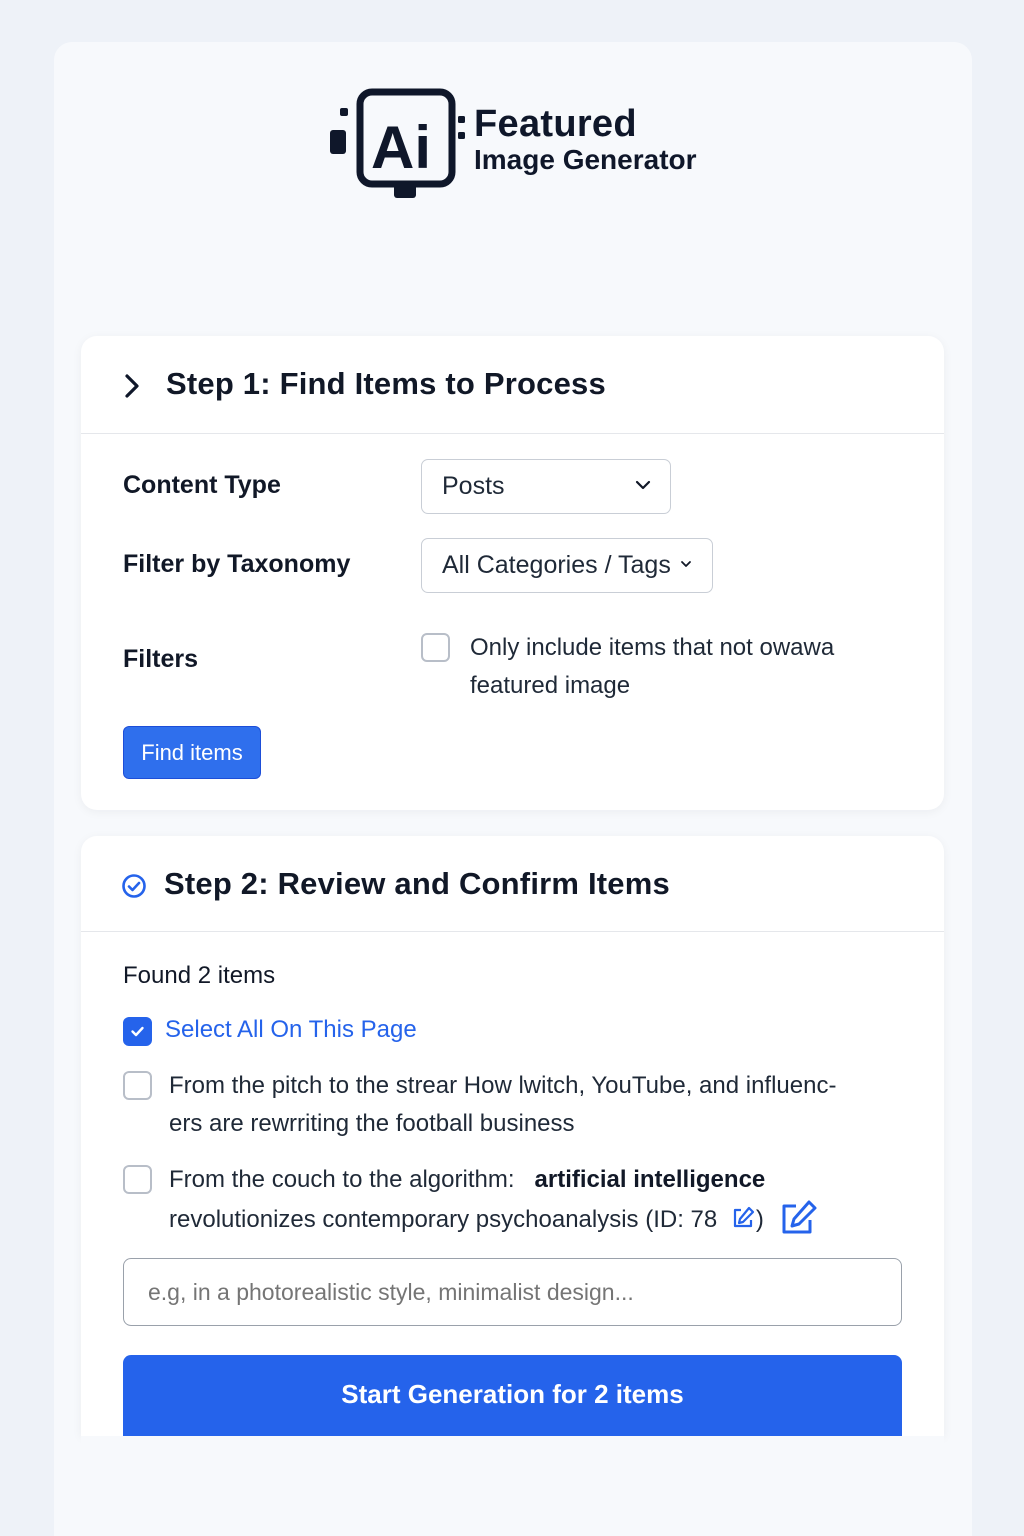 The width and height of the screenshot is (1024, 1536). Describe the element at coordinates (546, 486) in the screenshot. I see `content-type-select: Posts` at that location.